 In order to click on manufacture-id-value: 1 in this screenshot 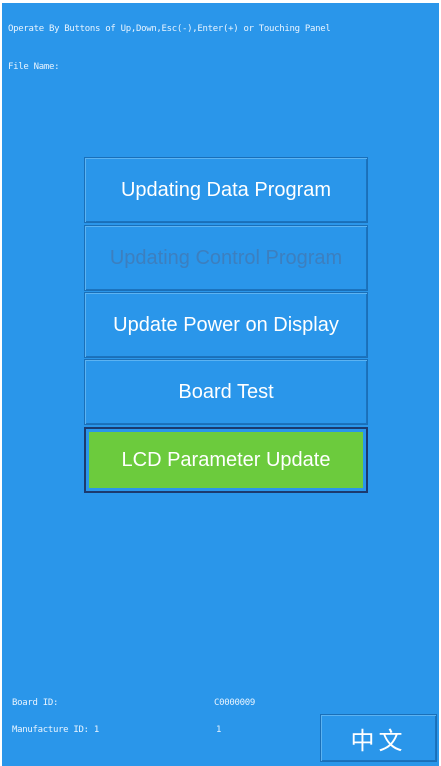, I will do `click(219, 730)`.